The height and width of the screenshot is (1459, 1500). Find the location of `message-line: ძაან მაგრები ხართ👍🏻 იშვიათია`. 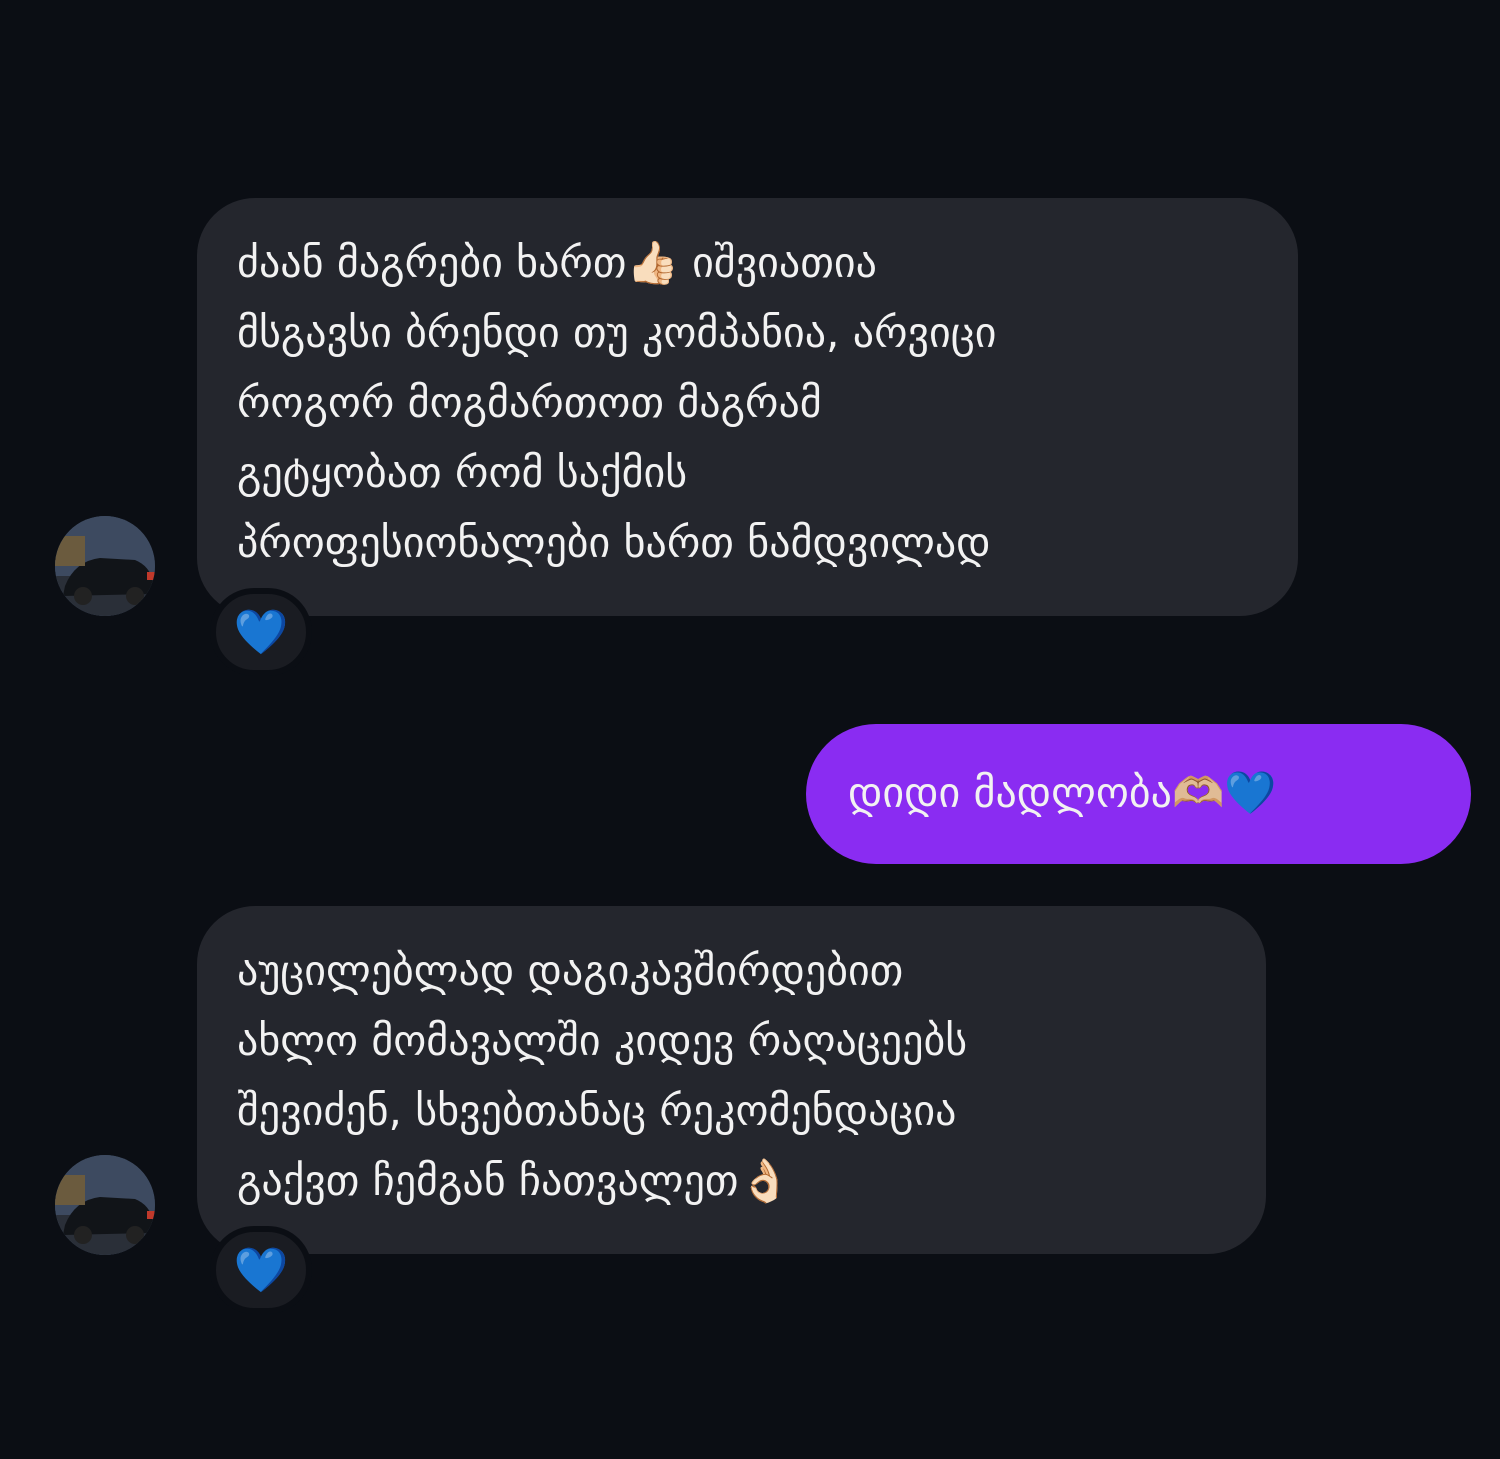

message-line: ძაან მაგრები ხართ👍🏻 იშვიათია is located at coordinates (557, 262).